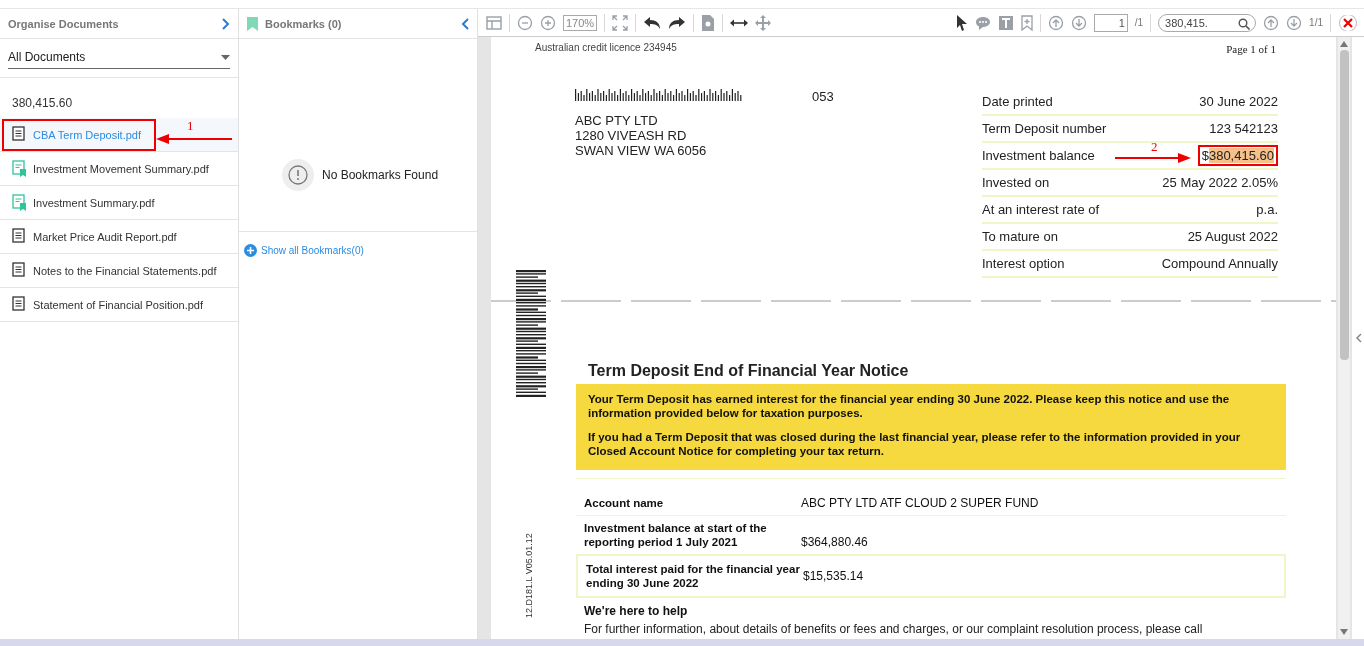 This screenshot has width=1364, height=646. I want to click on zoom-out-icon, so click(525, 22).